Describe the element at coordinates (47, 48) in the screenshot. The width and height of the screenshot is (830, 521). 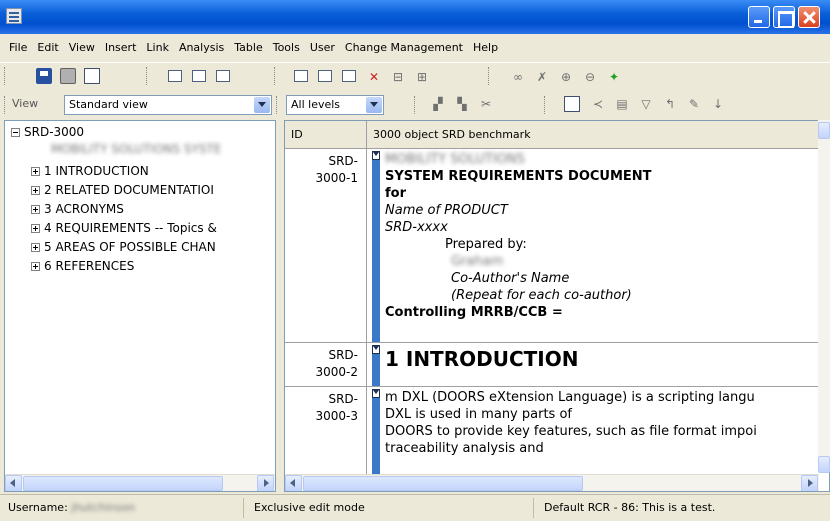
I see `menu-edit: Edit` at that location.